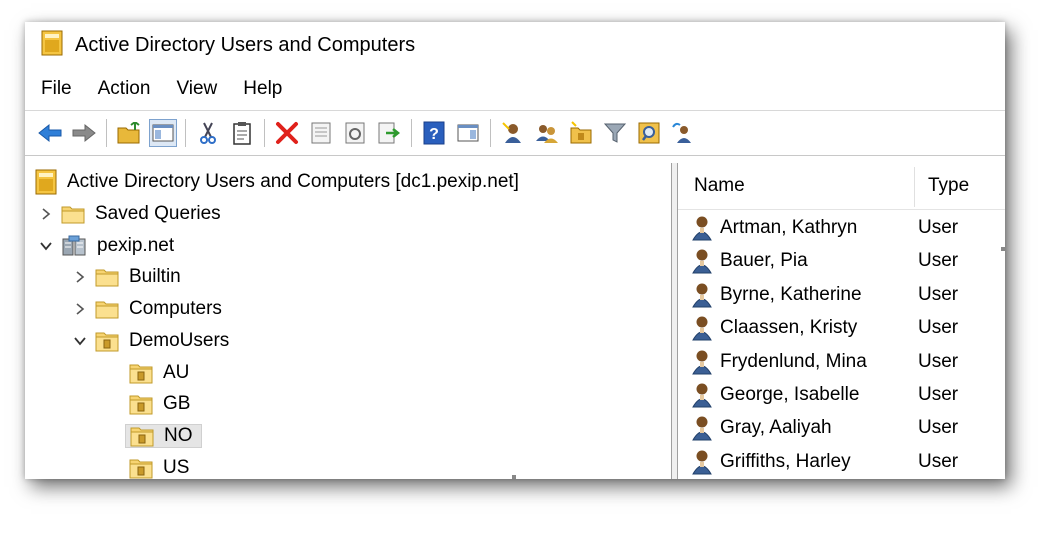 The image size is (1060, 535). What do you see at coordinates (163, 133) in the screenshot?
I see `show-console-tree-button` at bounding box center [163, 133].